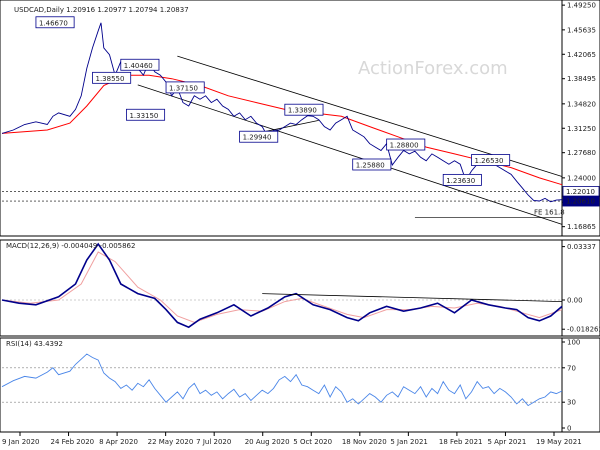 The height and width of the screenshot is (450, 600). I want to click on price-label: 1.25880, so click(370, 165).